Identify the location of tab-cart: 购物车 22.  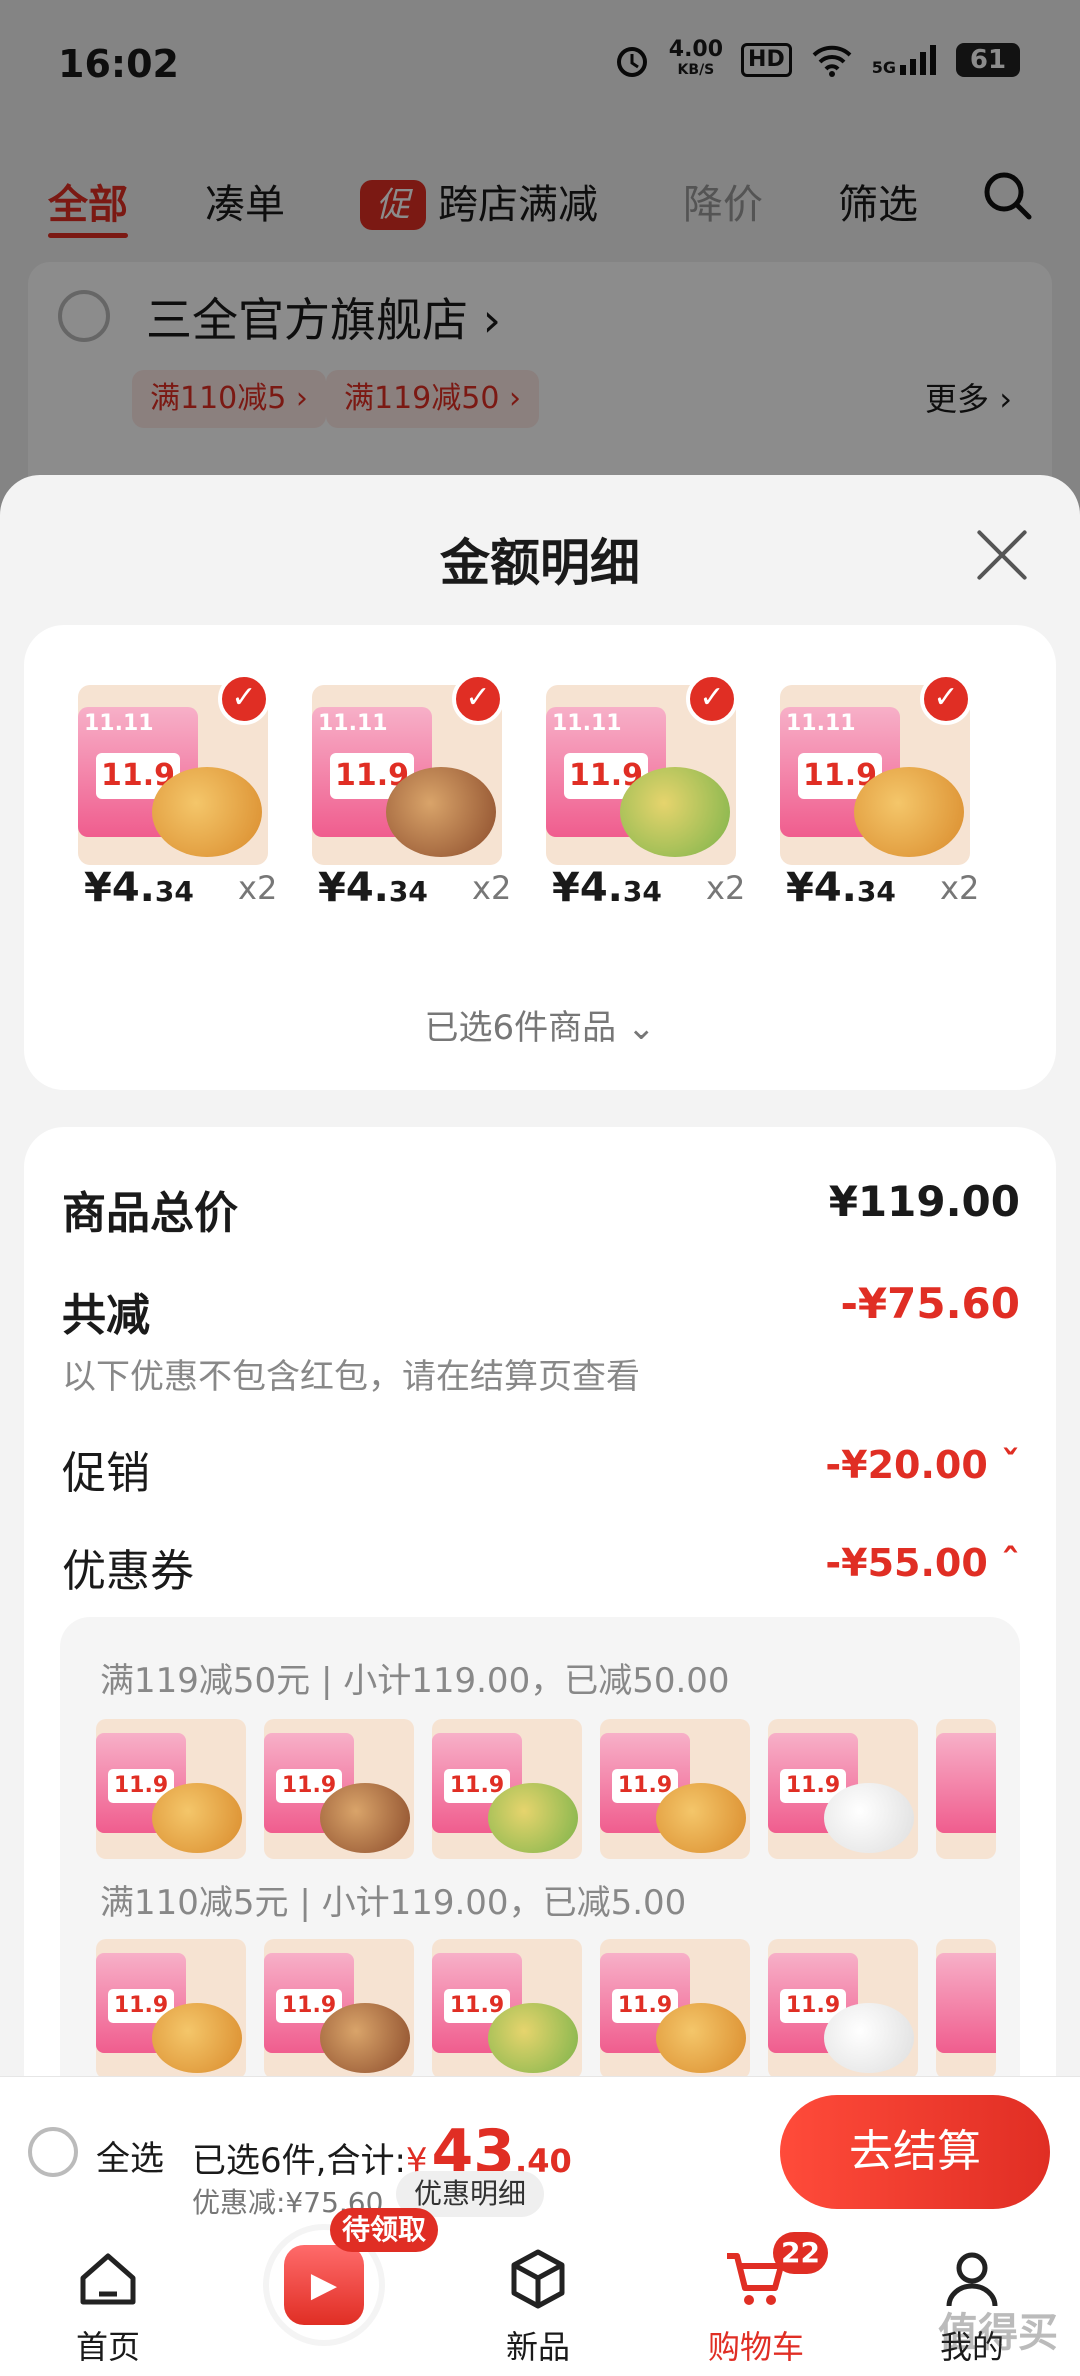
(757, 2300).